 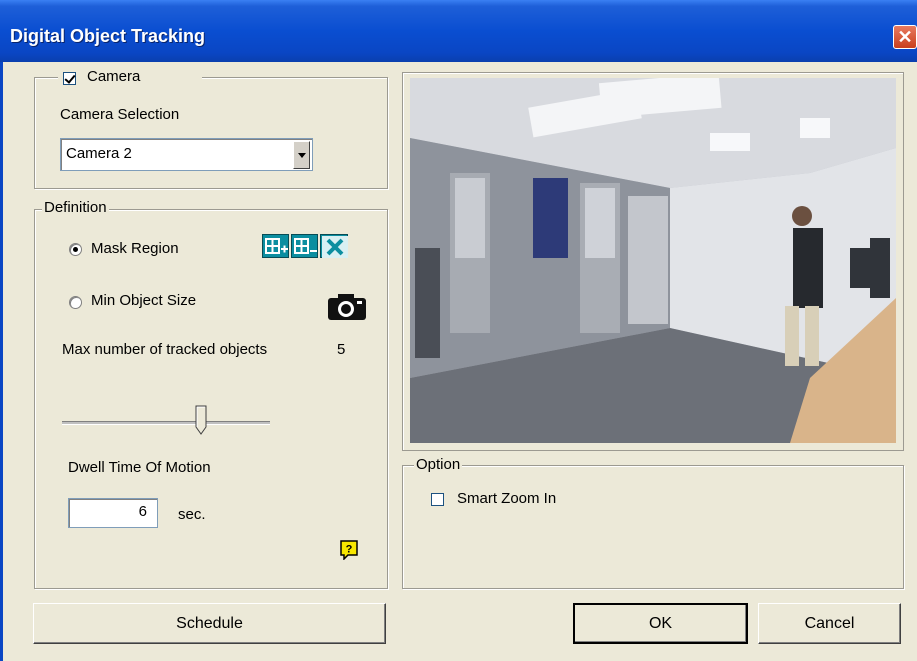 What do you see at coordinates (209, 623) in the screenshot?
I see `schedule-button: Schedule` at bounding box center [209, 623].